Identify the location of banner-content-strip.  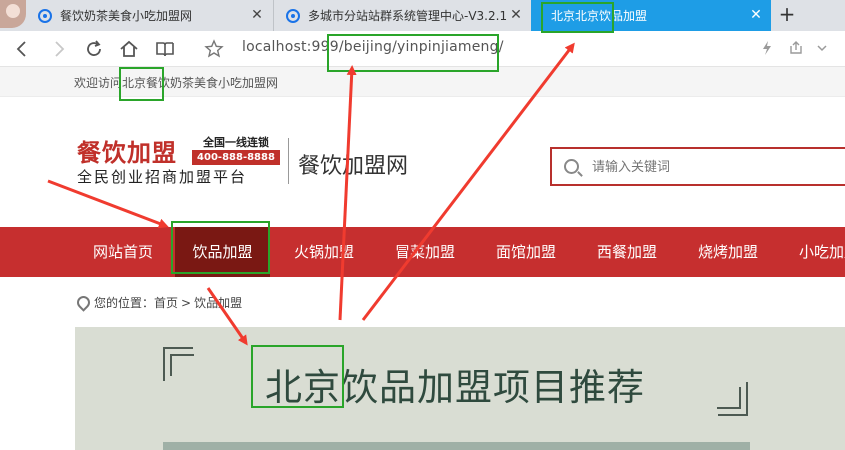
(456, 446).